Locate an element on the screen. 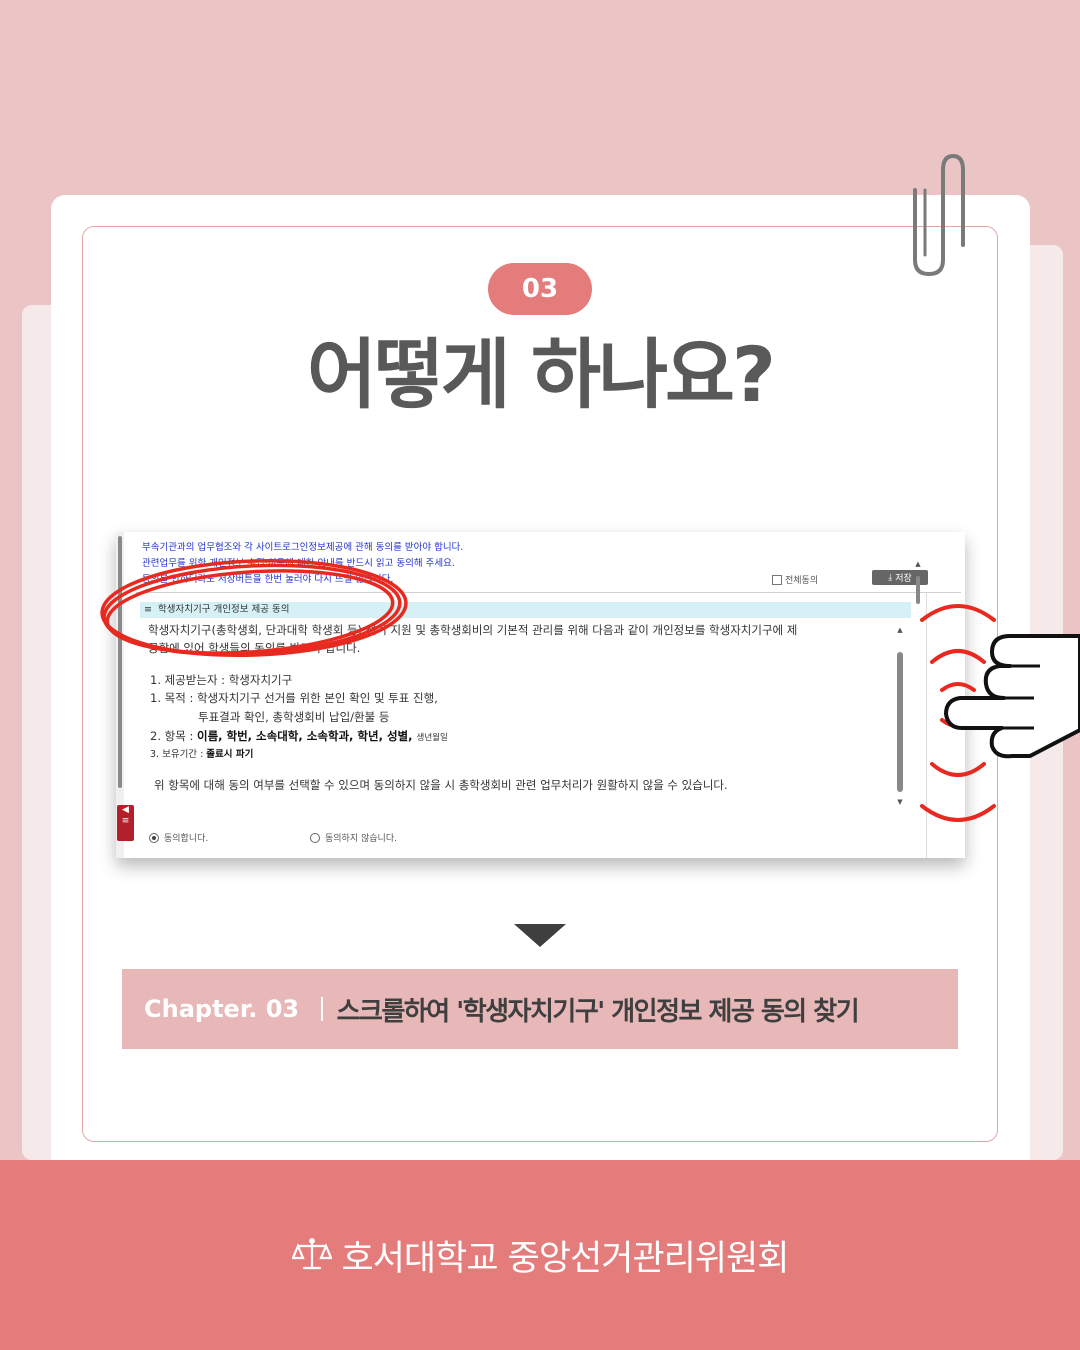 Image resolution: width=1080 pixels, height=1350 pixels. disagree-radio: 동의하지 않습니다. is located at coordinates (353, 837).